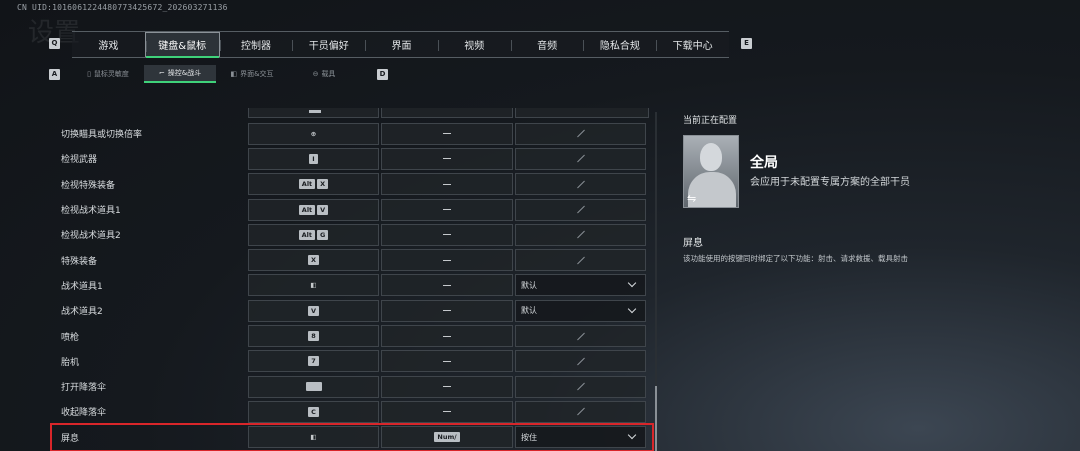 This screenshot has height=451, width=1080. I want to click on tab-5: 视频, so click(474, 44).